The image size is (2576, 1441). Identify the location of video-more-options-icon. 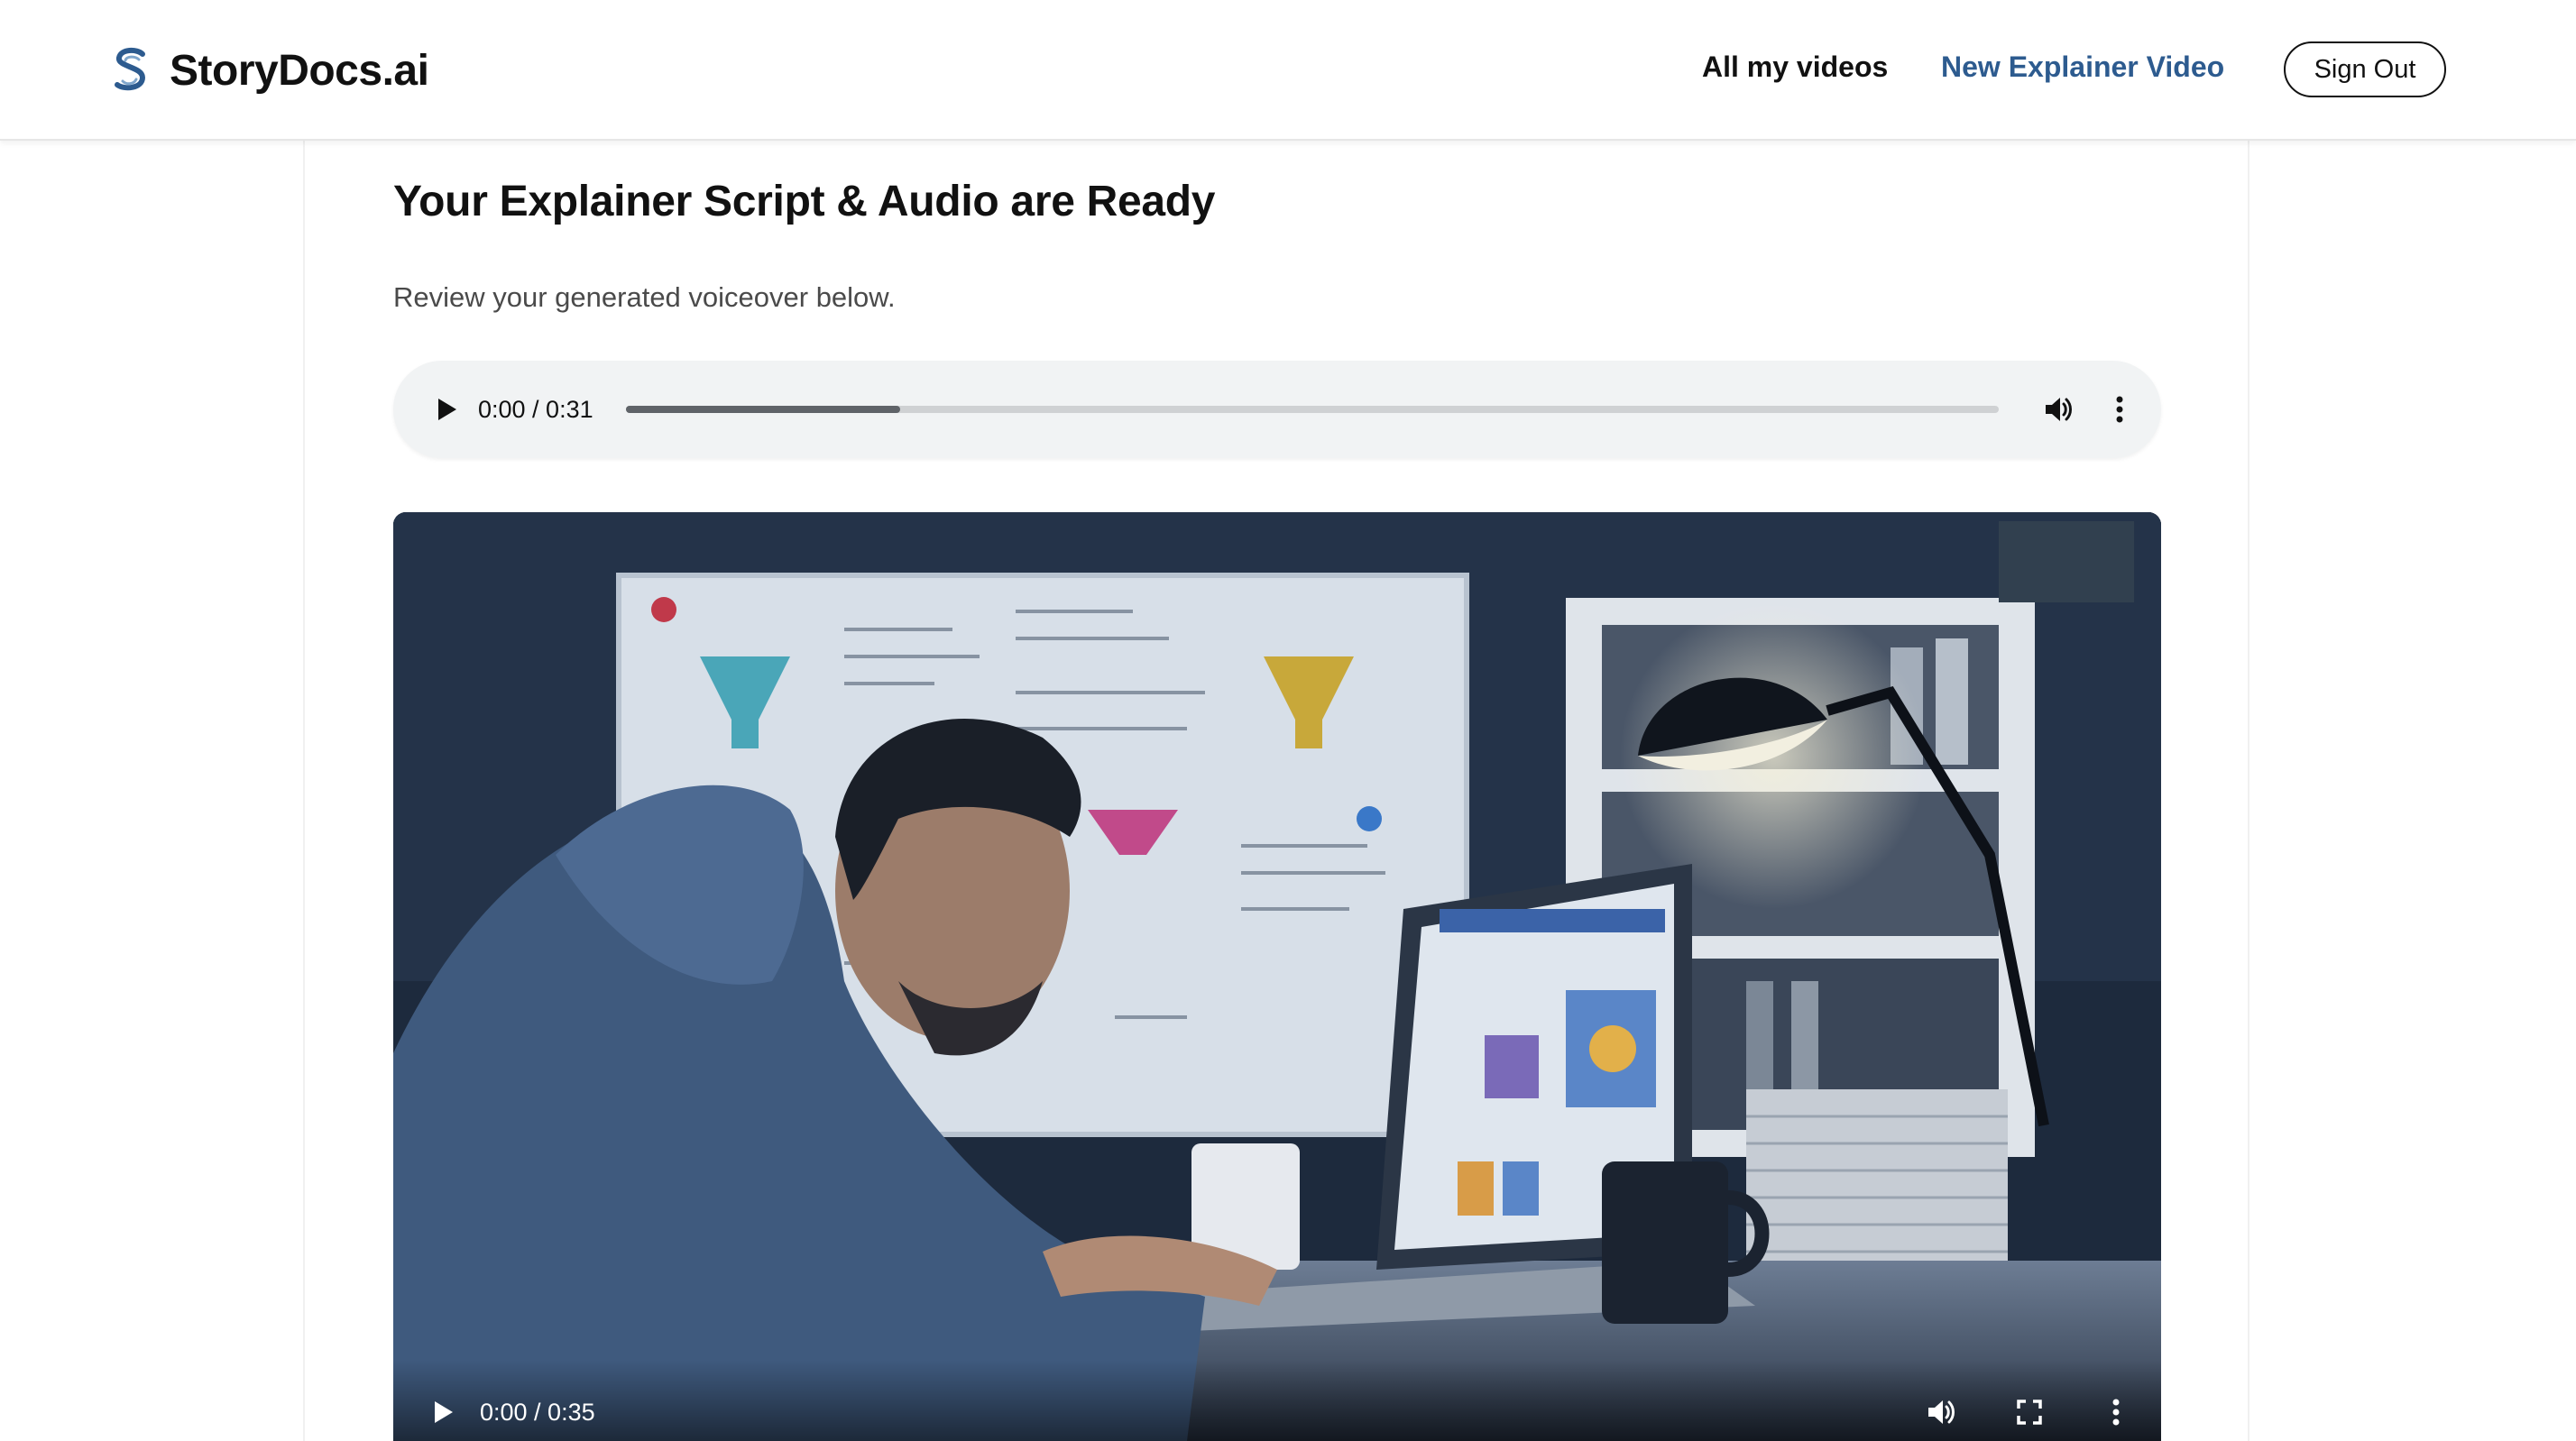
(2116, 1412).